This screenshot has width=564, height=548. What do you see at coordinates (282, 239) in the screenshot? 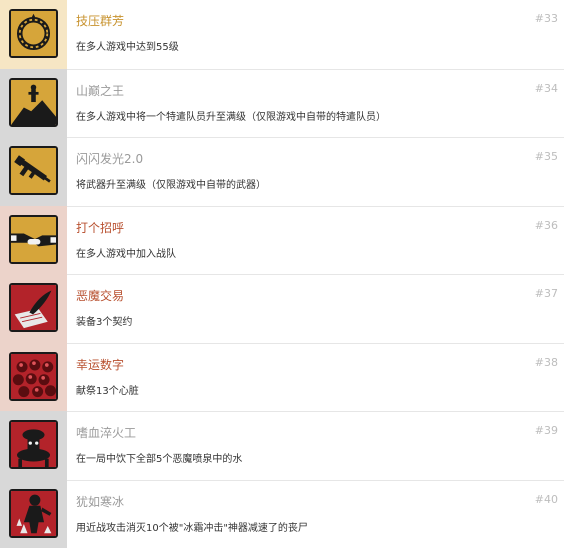
I see `achievement-row: 打个招呼 #36 在多人游戏中加入战队` at bounding box center [282, 239].